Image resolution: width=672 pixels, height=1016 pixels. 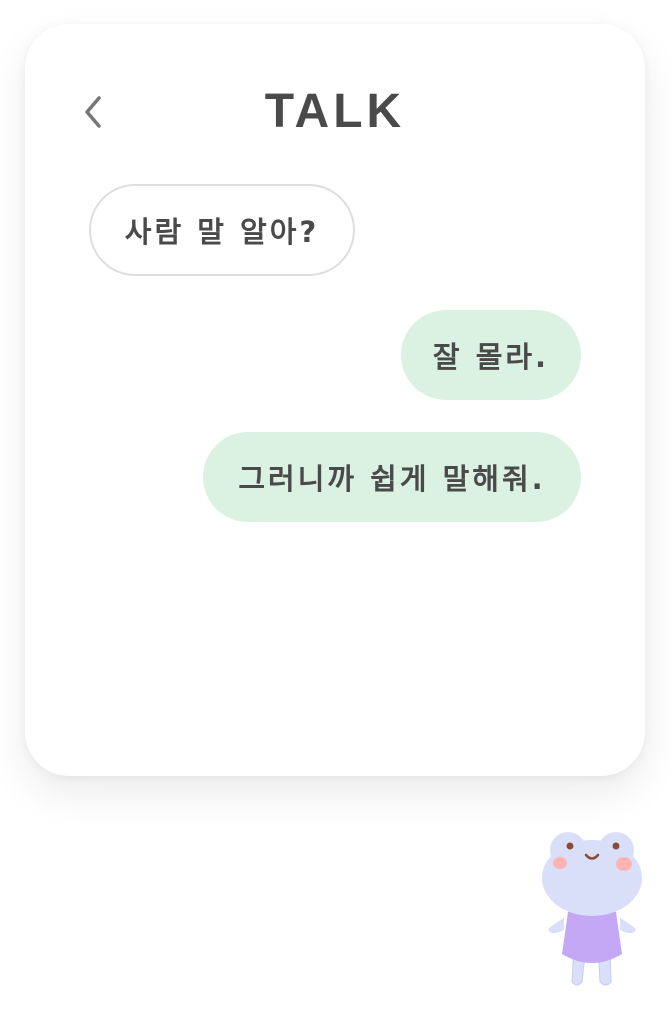 I want to click on message-bubble-outgoing: 그러니까 쉽게 말해줘., so click(x=392, y=477).